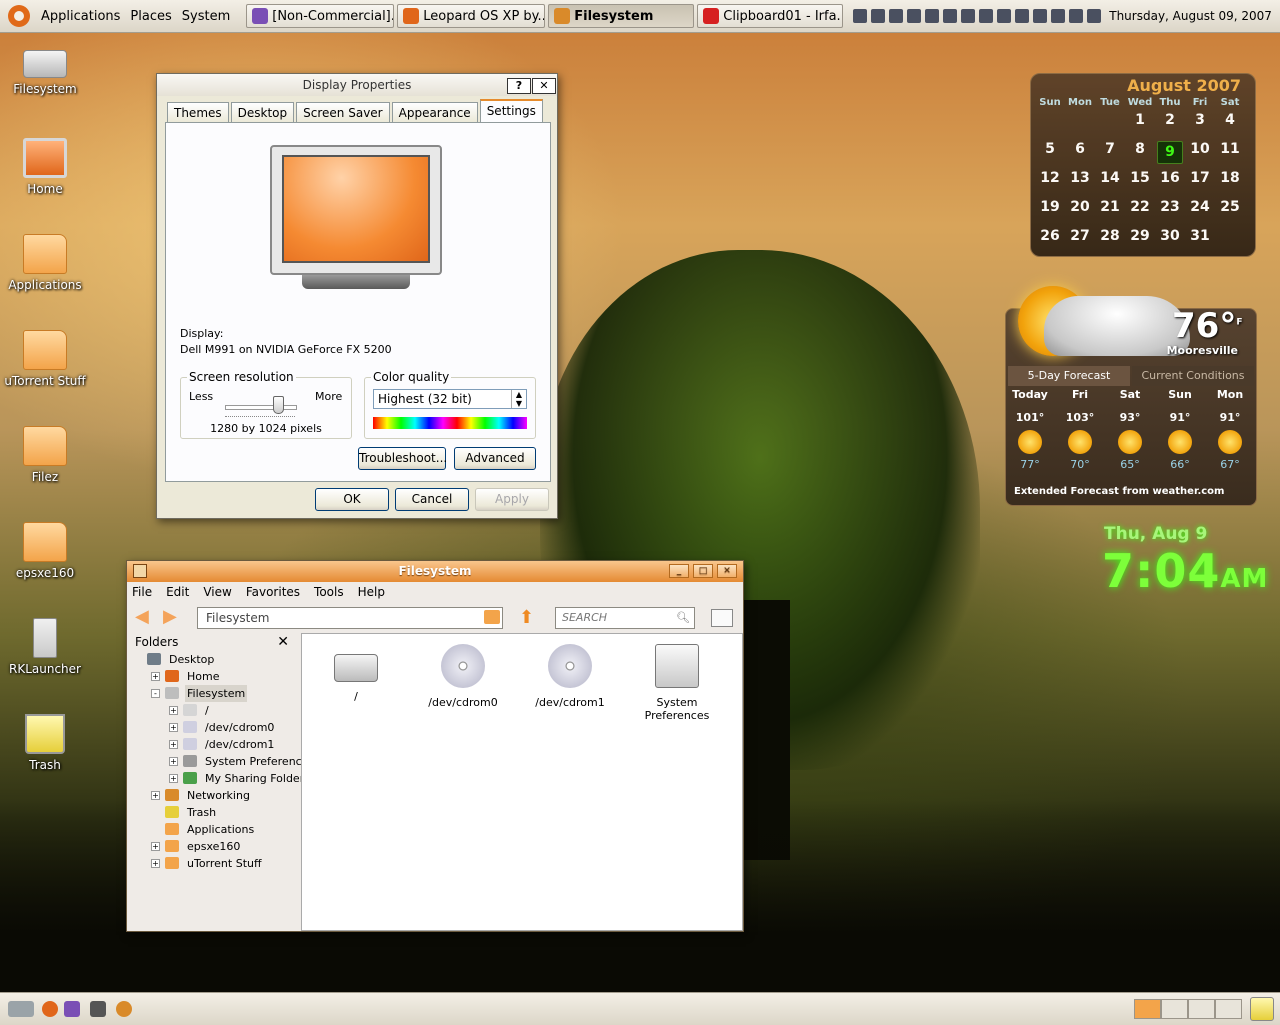 The image size is (1280, 1025). I want to click on tab-5-day-forecast: 5-Day Forecast, so click(1069, 376).